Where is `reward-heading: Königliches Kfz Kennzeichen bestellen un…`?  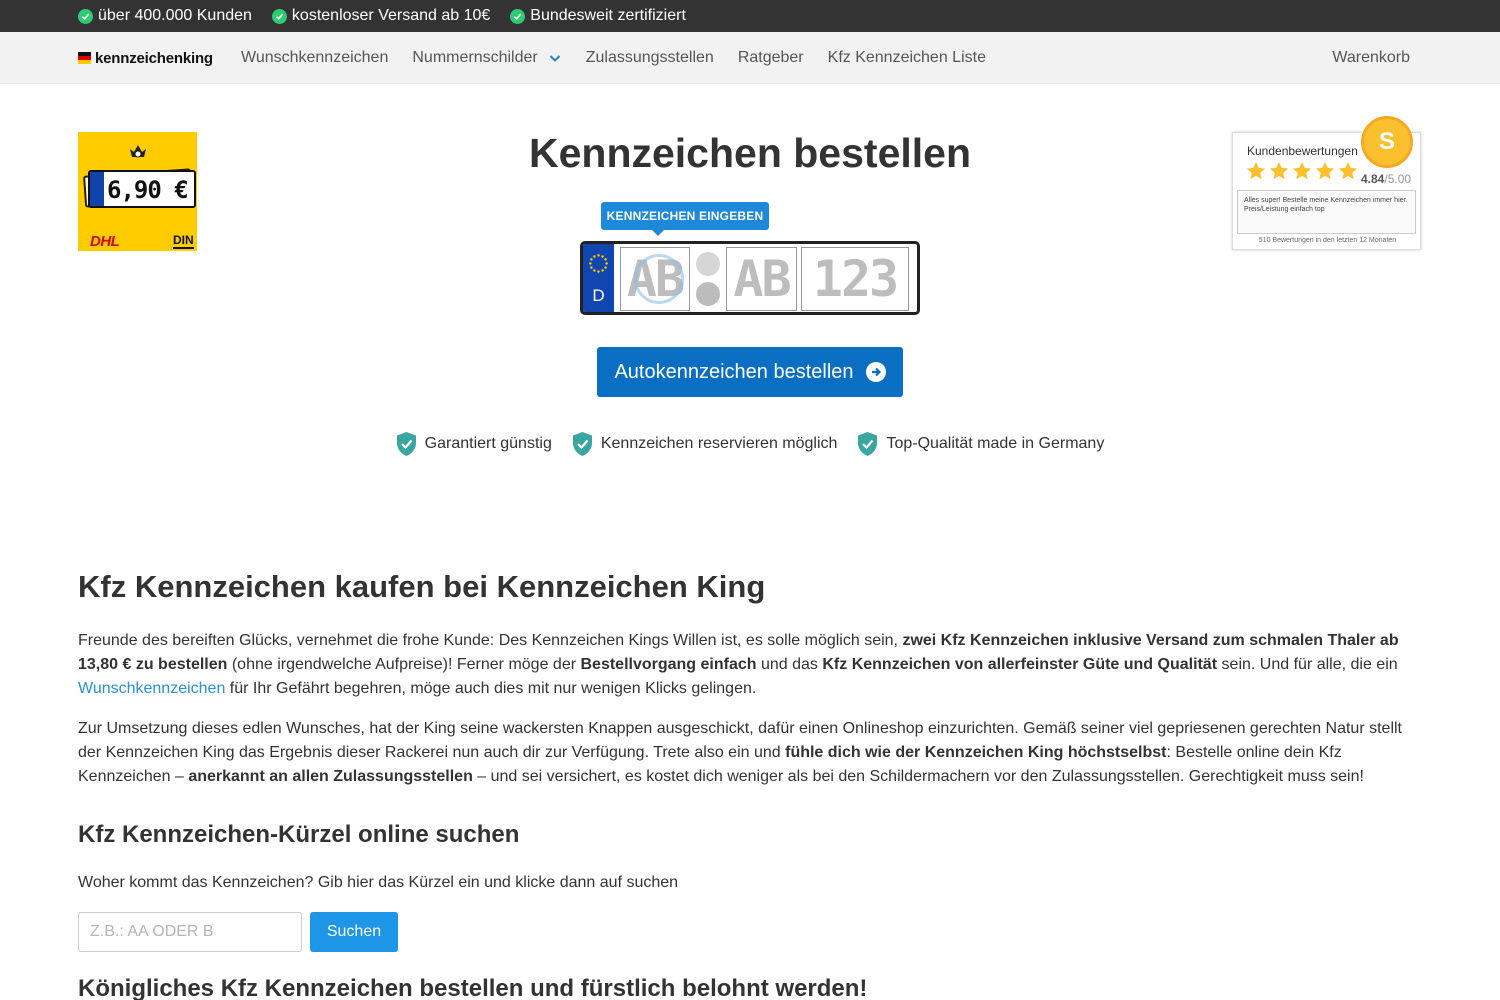
reward-heading: Königliches Kfz Kennzeichen bestellen un… is located at coordinates (473, 987).